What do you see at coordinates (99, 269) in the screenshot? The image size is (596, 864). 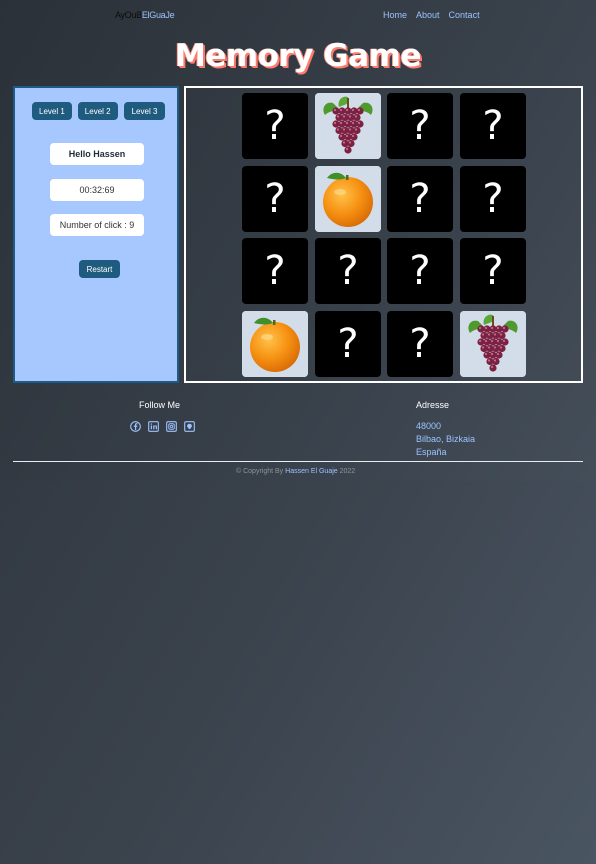 I see `restart-button: Restart` at bounding box center [99, 269].